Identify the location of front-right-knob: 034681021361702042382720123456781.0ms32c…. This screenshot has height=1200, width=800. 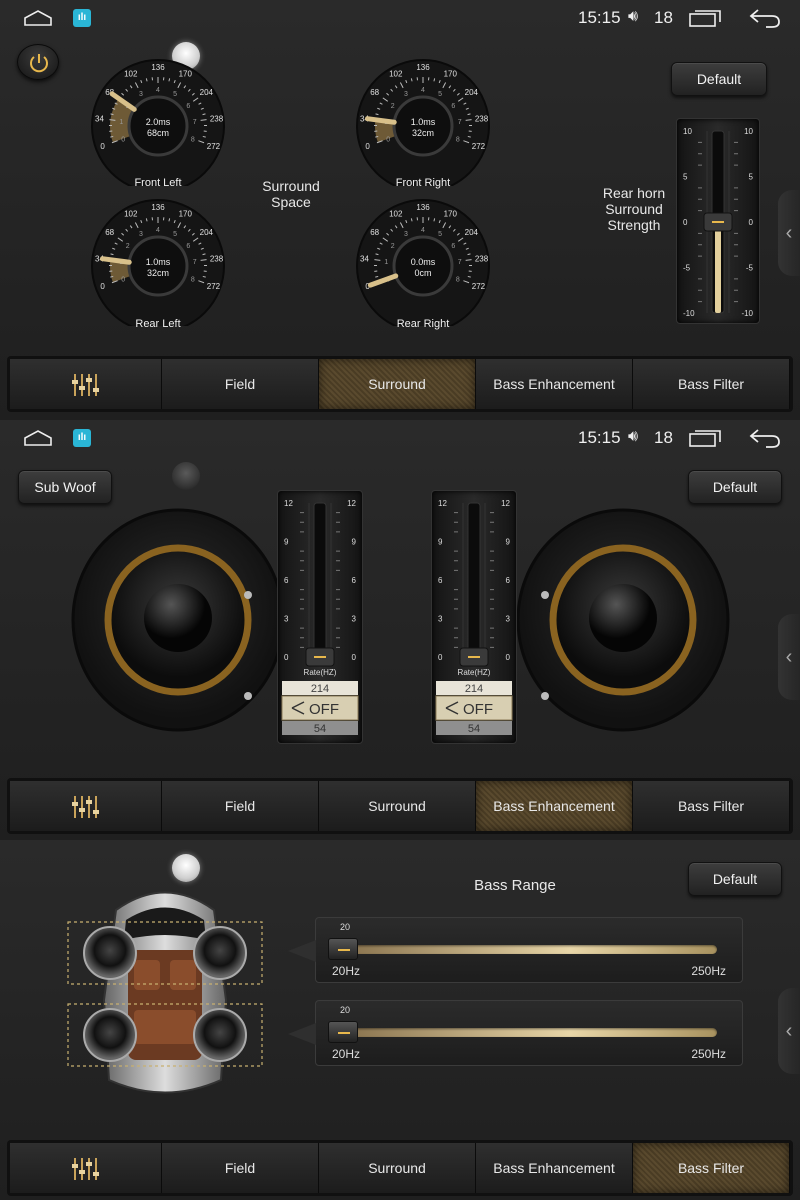
(423, 124).